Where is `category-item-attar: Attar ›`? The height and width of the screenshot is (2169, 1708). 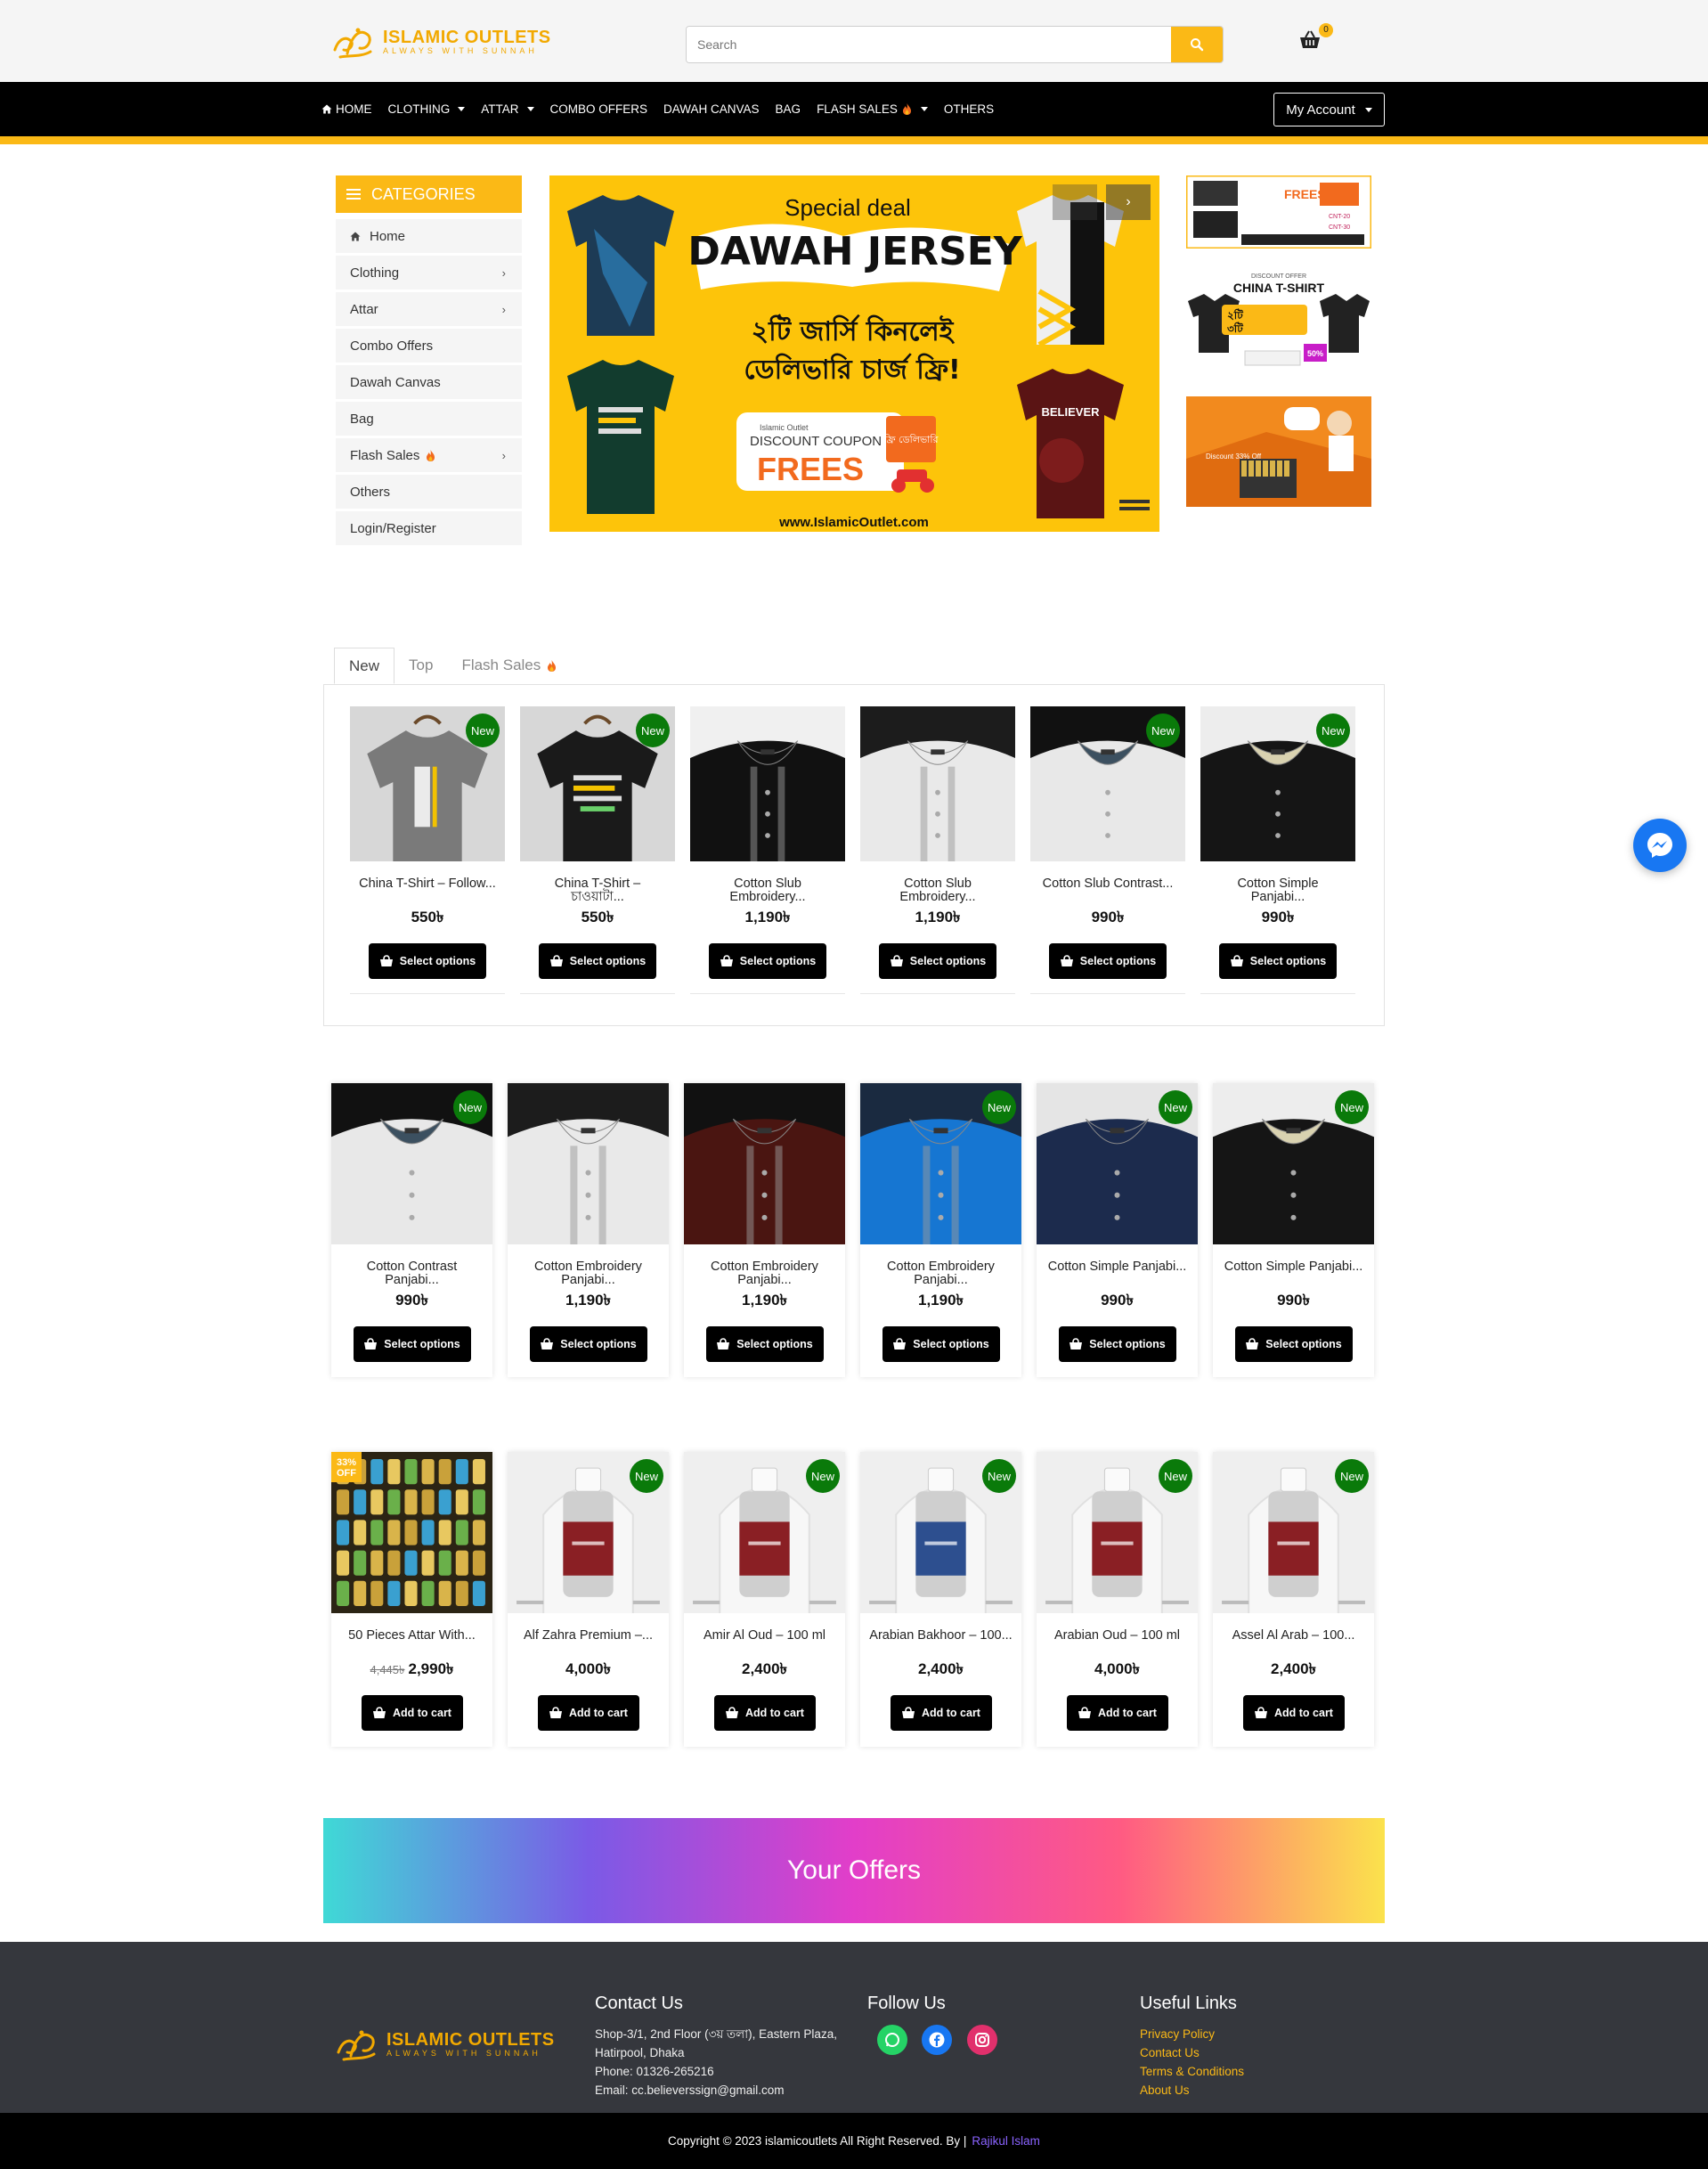 category-item-attar: Attar › is located at coordinates (429, 309).